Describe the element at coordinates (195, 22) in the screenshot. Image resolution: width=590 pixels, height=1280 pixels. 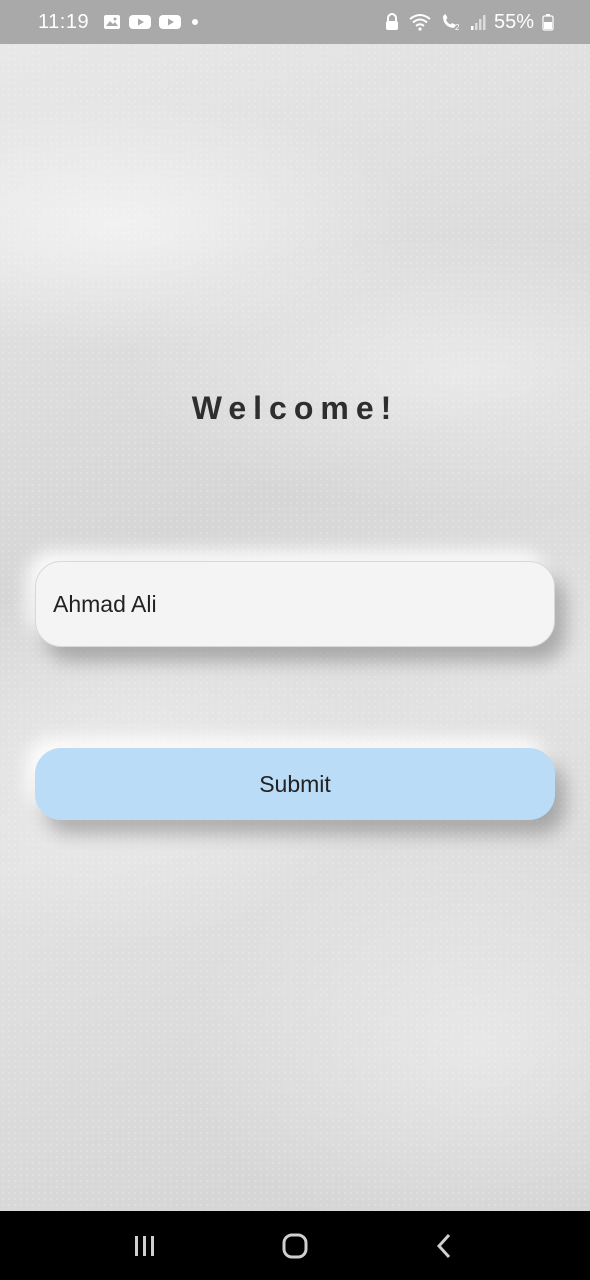
I see `dot-icon` at that location.